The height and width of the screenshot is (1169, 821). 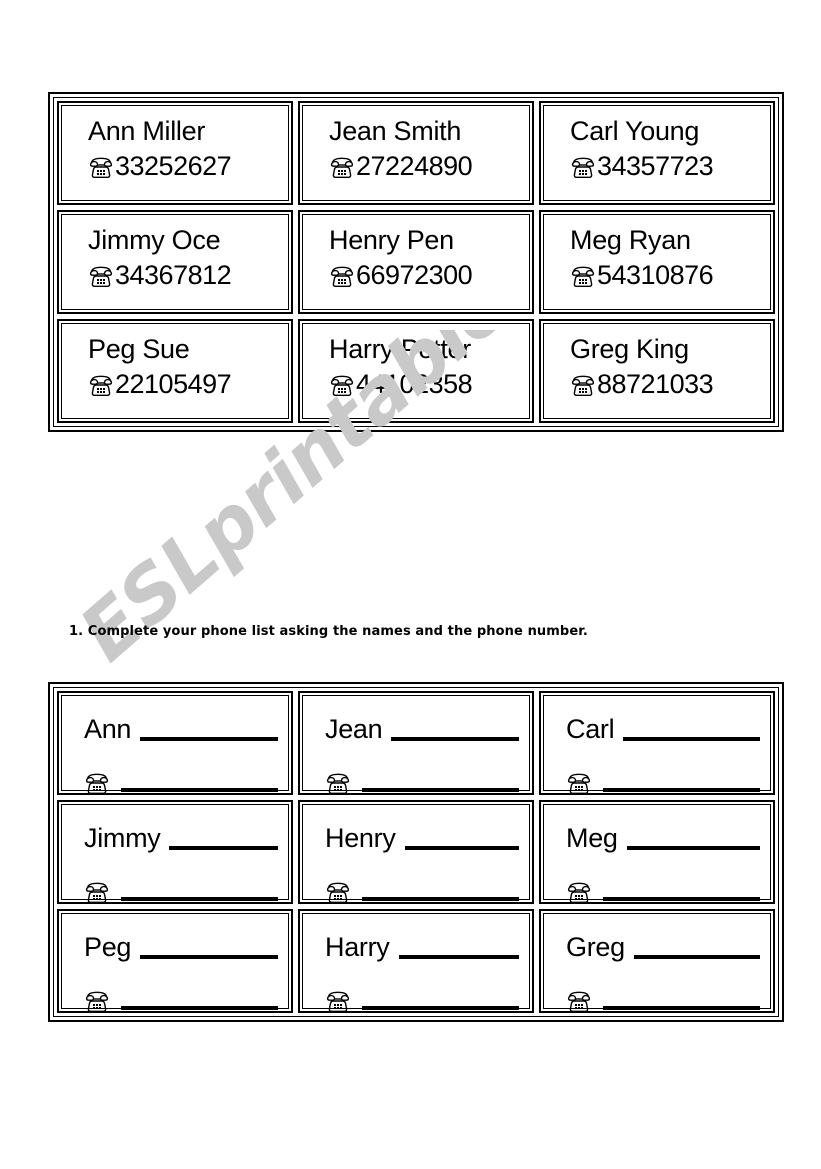 I want to click on blank-name-row: Jimmy, so click(x=181, y=833).